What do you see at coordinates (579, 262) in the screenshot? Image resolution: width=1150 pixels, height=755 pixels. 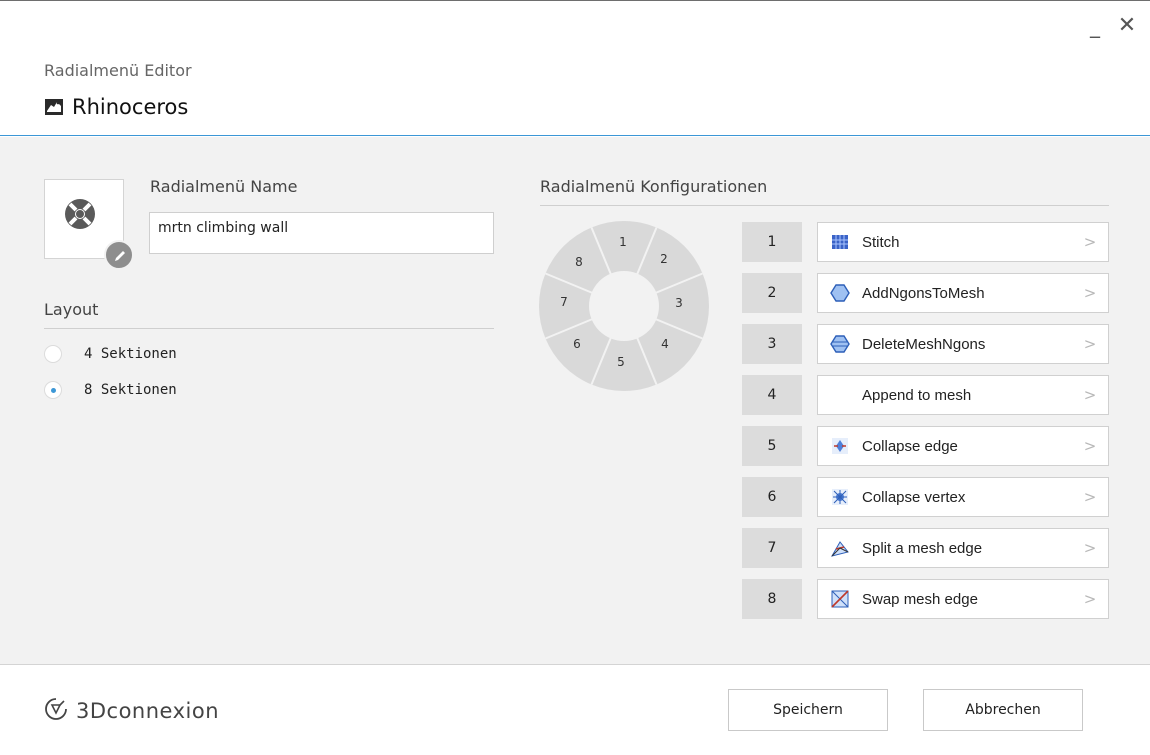 I see `wheel-label-8: 8` at bounding box center [579, 262].